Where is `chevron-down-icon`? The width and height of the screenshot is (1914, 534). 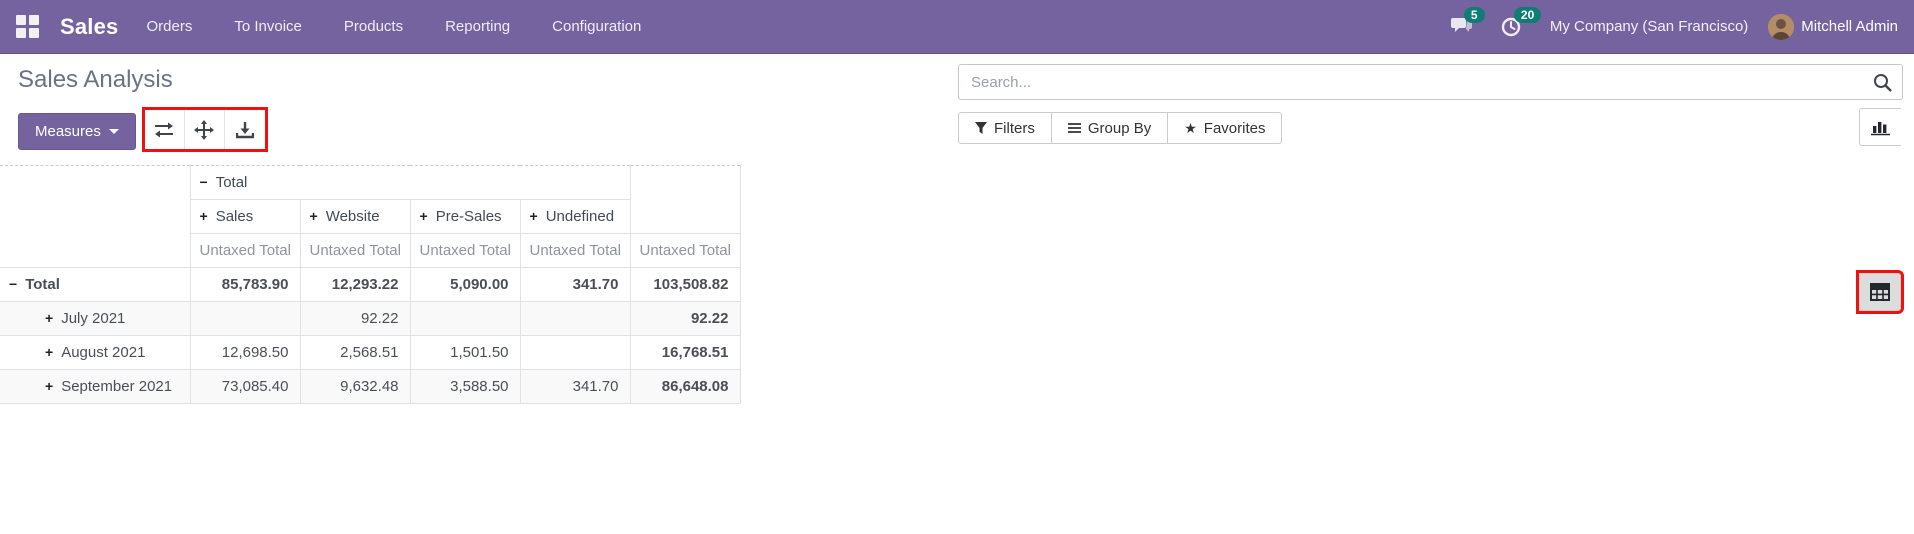
chevron-down-icon is located at coordinates (113, 131).